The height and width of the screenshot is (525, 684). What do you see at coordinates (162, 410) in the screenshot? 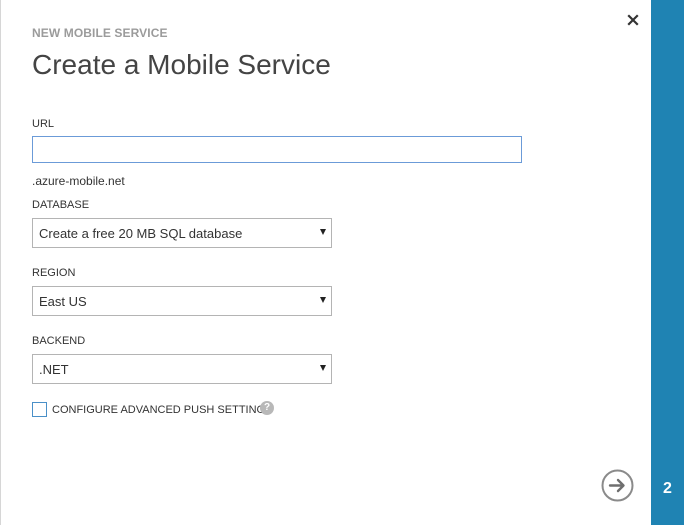
I see `configure-push-label: CONFIGURE ADVANCED PUSH SETTINGS` at bounding box center [162, 410].